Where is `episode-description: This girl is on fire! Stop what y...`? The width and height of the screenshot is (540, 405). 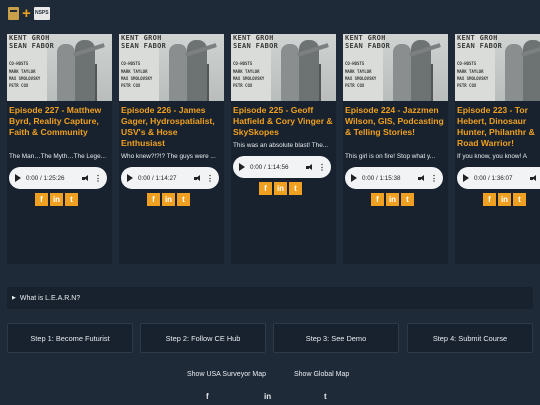
episode-description: This girl is on fire! Stop what y... is located at coordinates (390, 156).